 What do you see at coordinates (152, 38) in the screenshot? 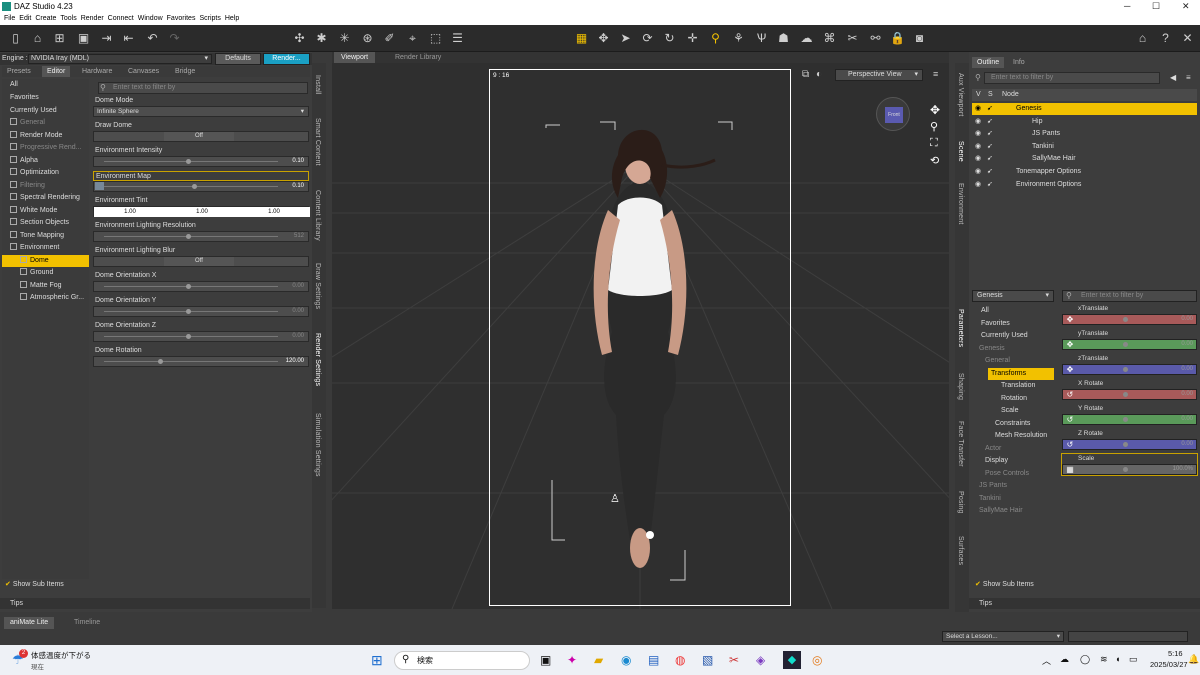
I see `undo-icon: ↶` at bounding box center [152, 38].